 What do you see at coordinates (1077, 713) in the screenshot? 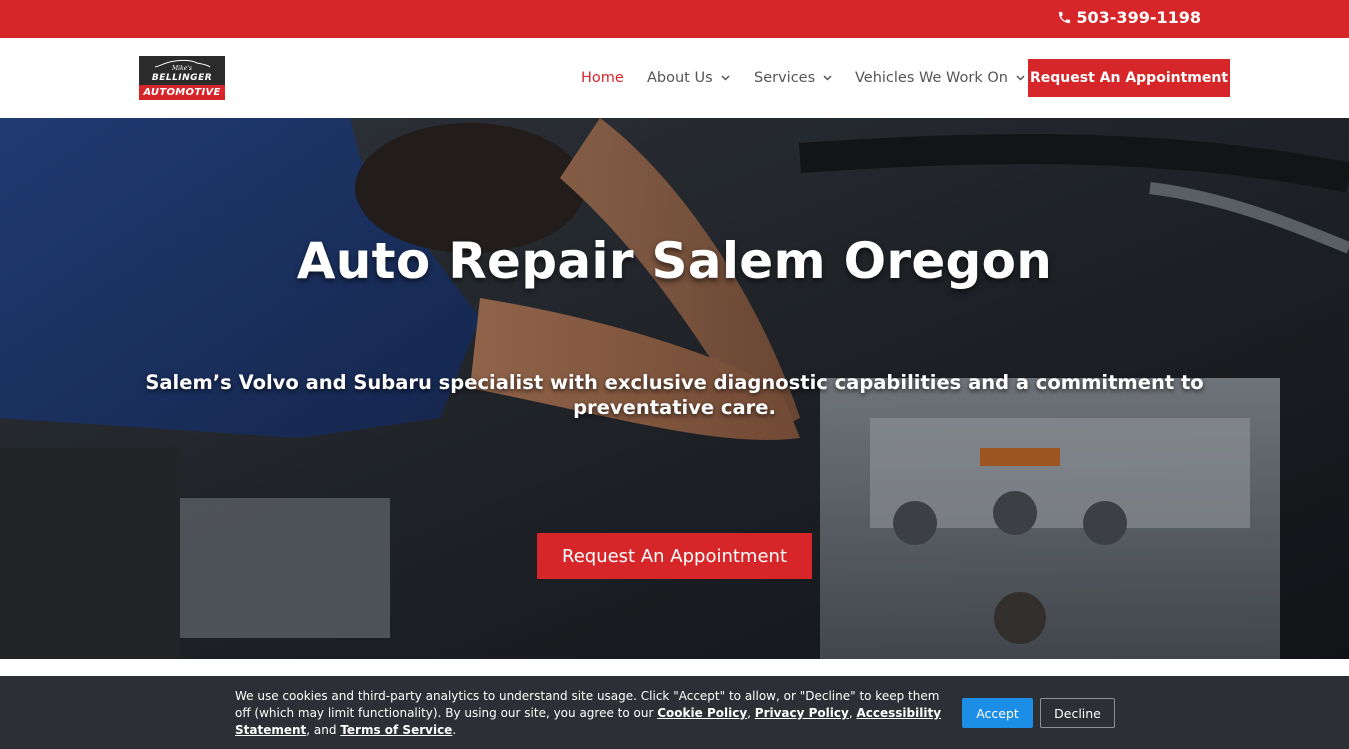
I see `decline-button: Decline` at bounding box center [1077, 713].